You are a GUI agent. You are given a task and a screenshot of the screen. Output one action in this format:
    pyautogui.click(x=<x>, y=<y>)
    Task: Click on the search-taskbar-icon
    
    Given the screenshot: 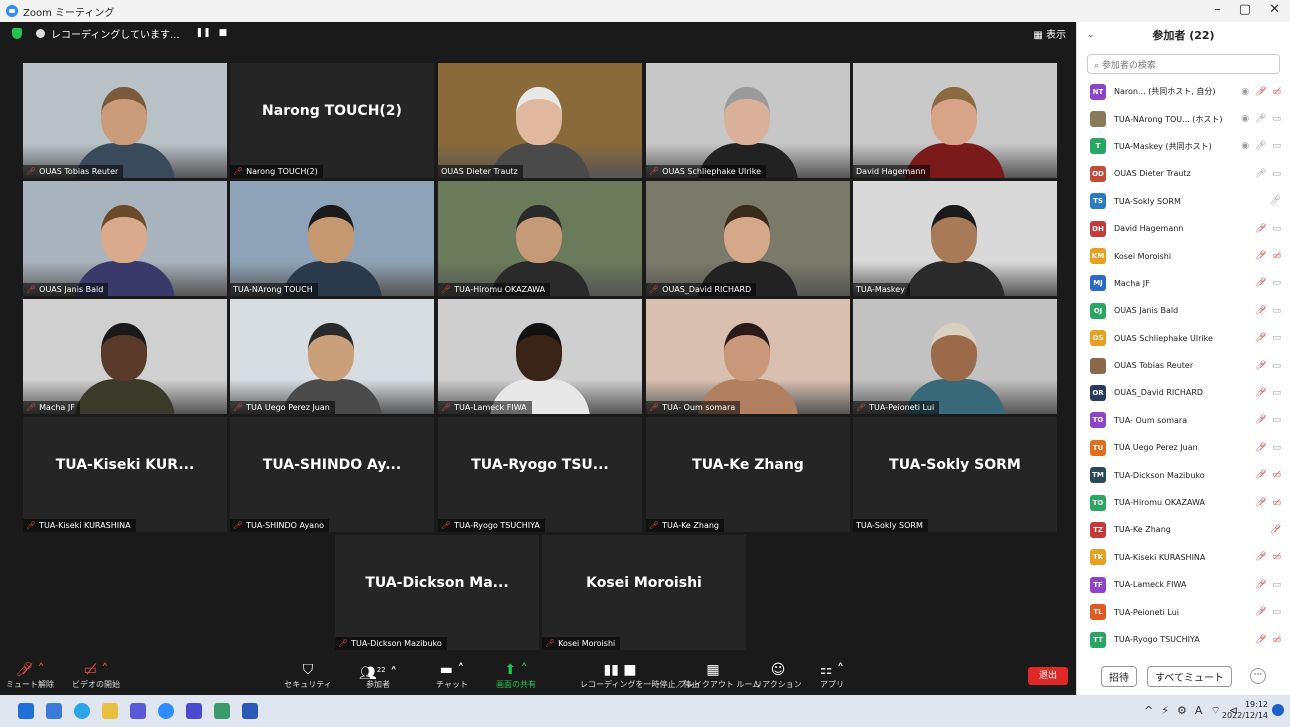 What is the action you would take?
    pyautogui.click(x=54, y=711)
    